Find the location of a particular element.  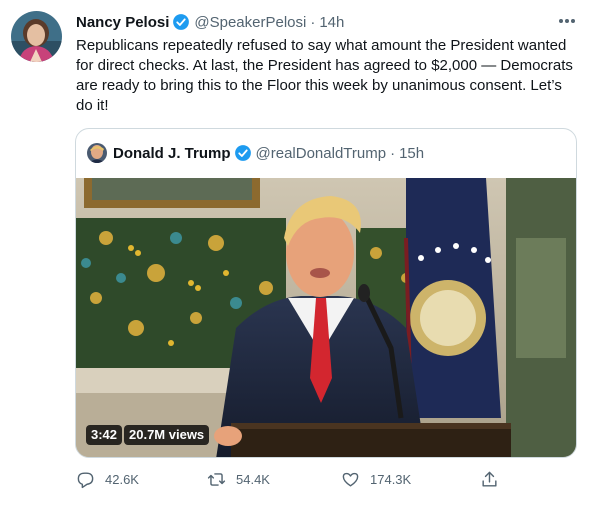

like-icon is located at coordinates (350, 479).